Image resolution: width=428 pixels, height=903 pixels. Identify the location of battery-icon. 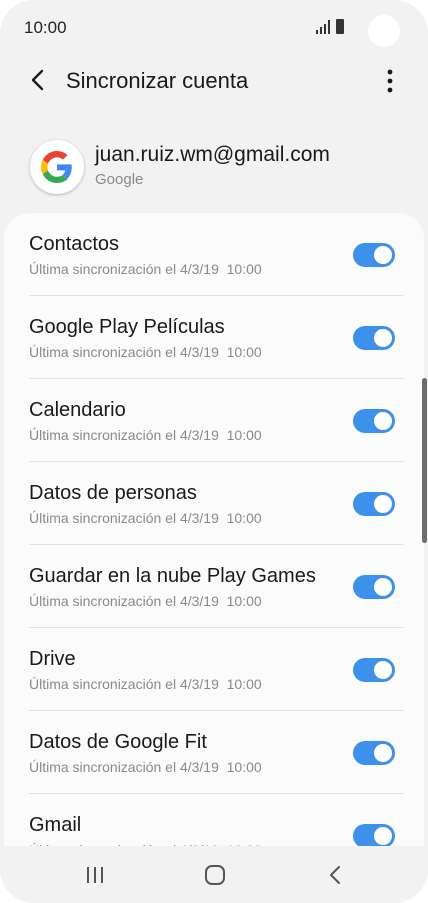
(340, 26).